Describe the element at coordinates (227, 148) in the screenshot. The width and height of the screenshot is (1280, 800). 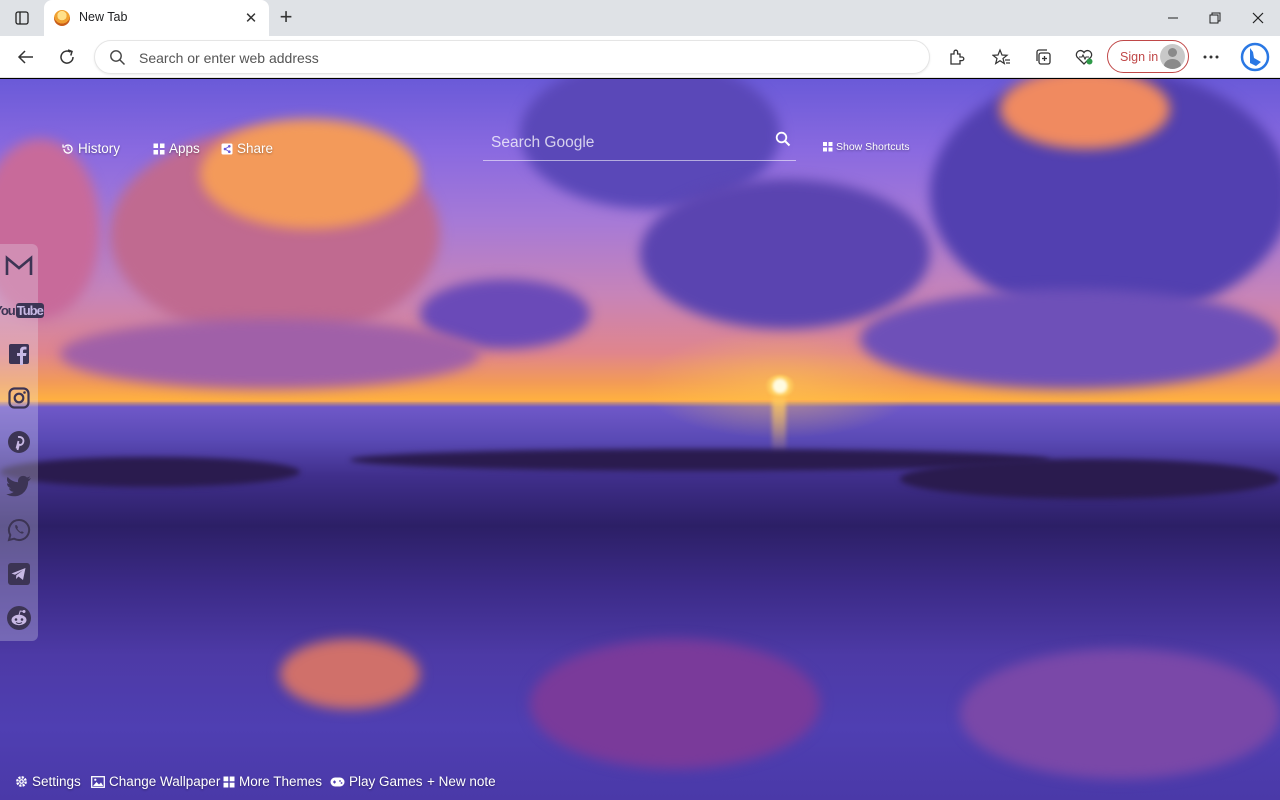
I see `share-icon` at that location.